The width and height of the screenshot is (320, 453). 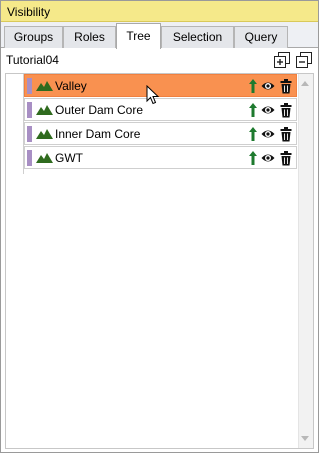 What do you see at coordinates (160, 157) in the screenshot?
I see `tree-item: GWT` at bounding box center [160, 157].